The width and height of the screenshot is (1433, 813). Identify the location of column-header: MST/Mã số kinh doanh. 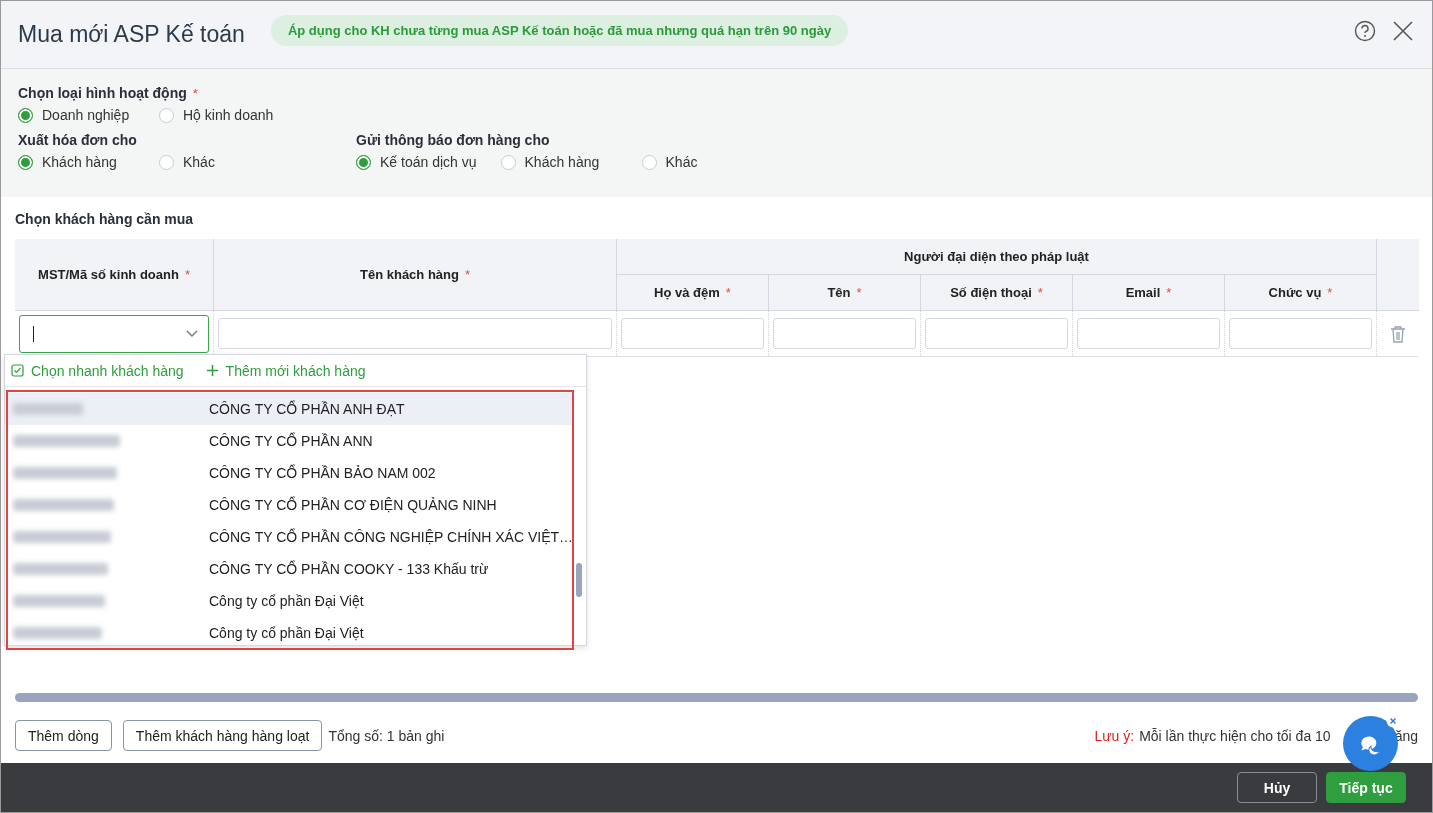
(108, 274).